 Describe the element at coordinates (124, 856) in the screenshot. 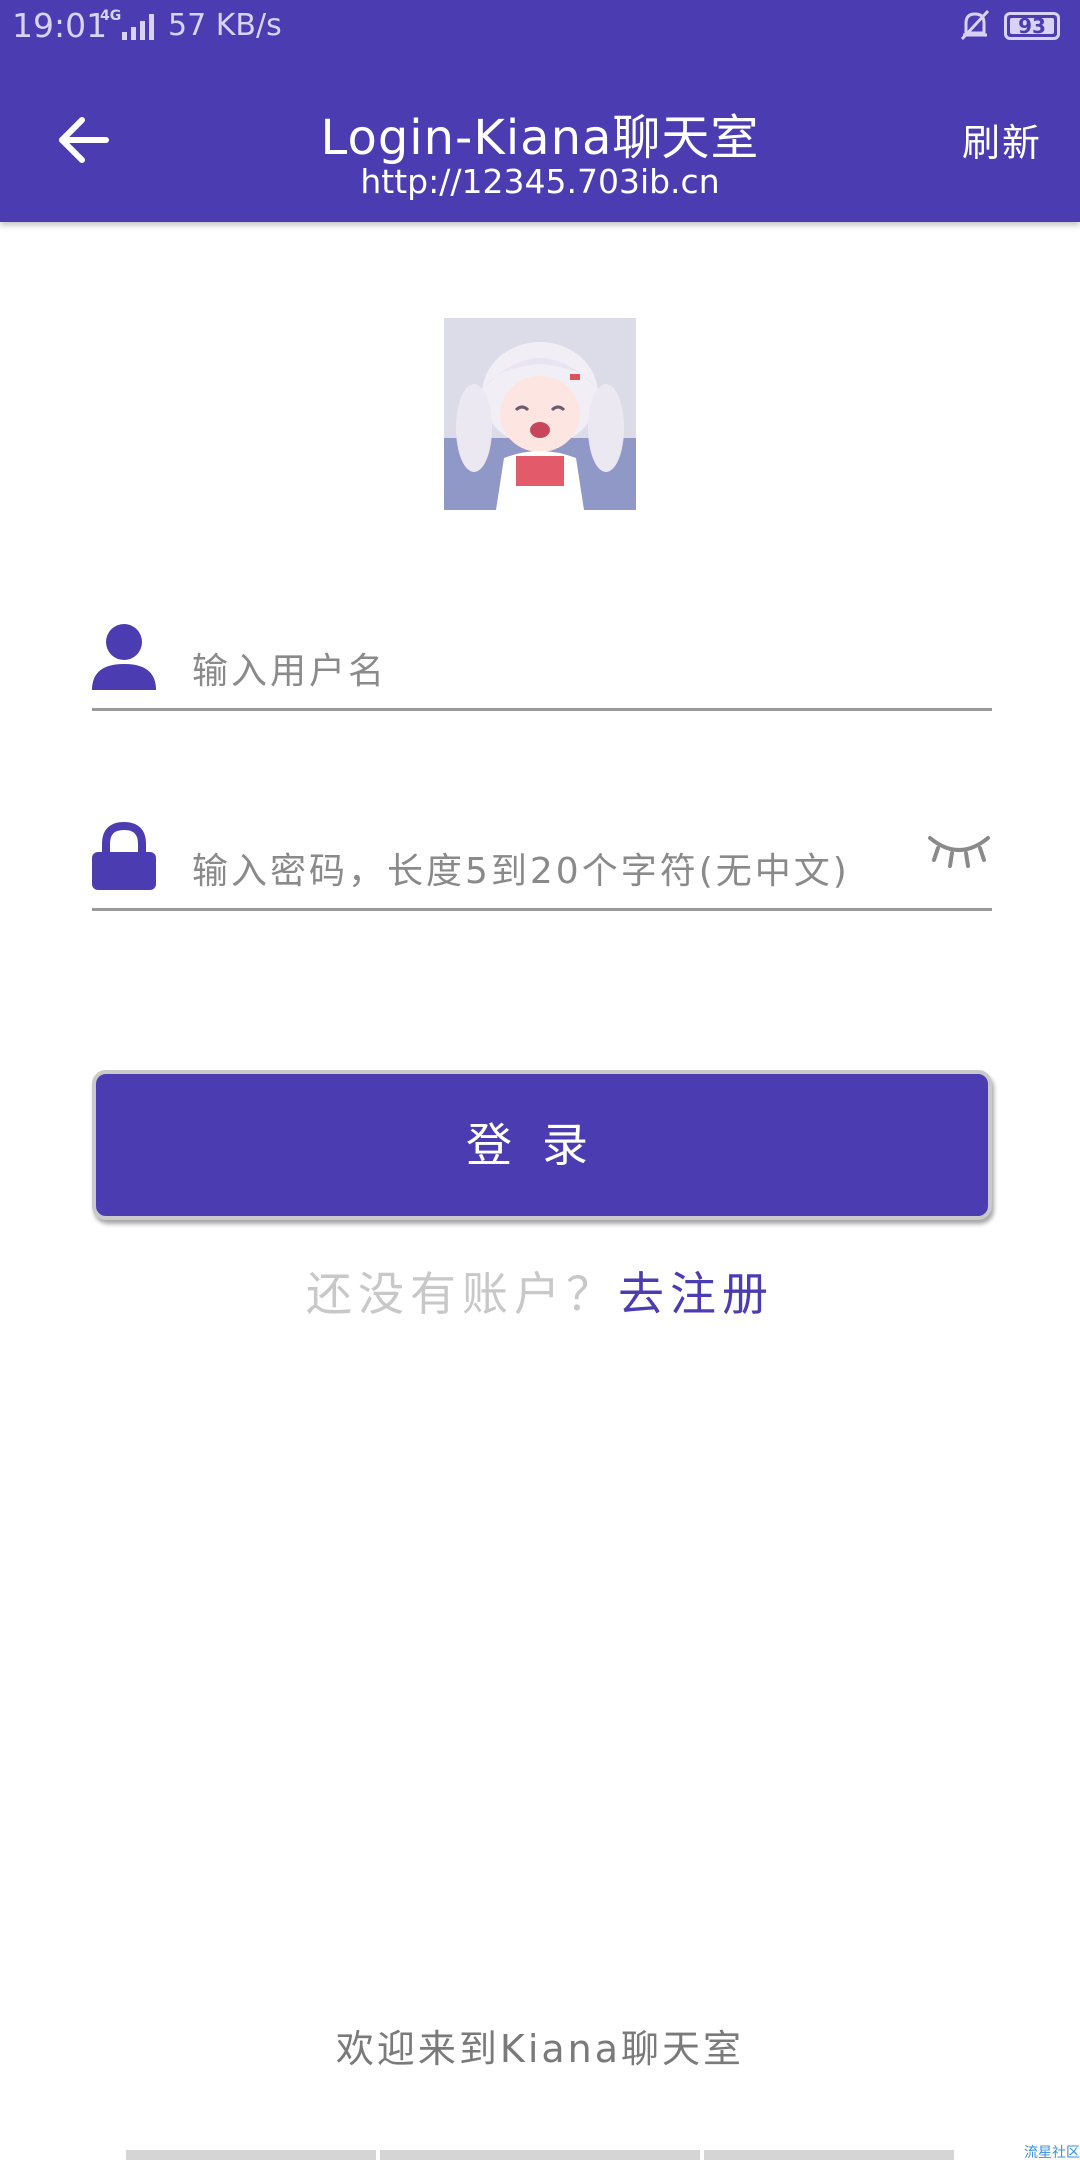

I see `lock-icon` at that location.